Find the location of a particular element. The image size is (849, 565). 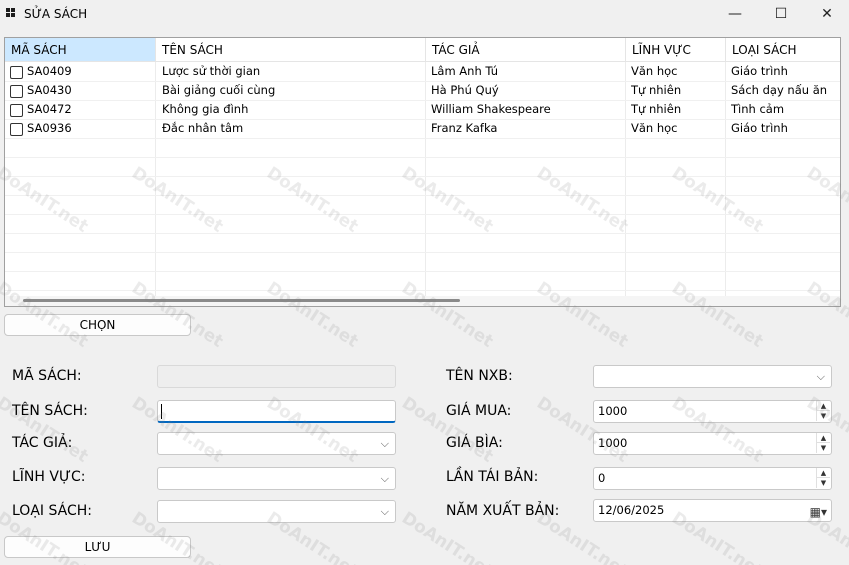

gia-bia-value: 1000 is located at coordinates (613, 443).